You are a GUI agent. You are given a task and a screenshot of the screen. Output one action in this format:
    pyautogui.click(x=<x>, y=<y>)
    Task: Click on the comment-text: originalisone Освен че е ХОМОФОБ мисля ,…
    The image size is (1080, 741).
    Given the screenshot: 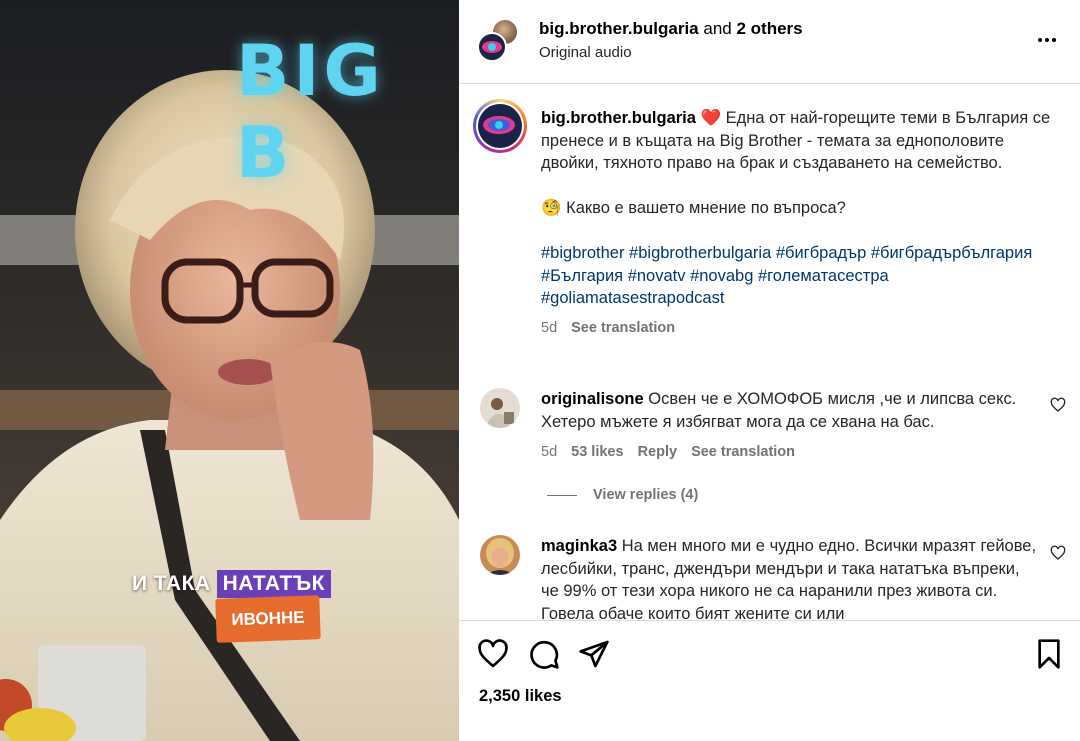 What is the action you would take?
    pyautogui.click(x=786, y=410)
    